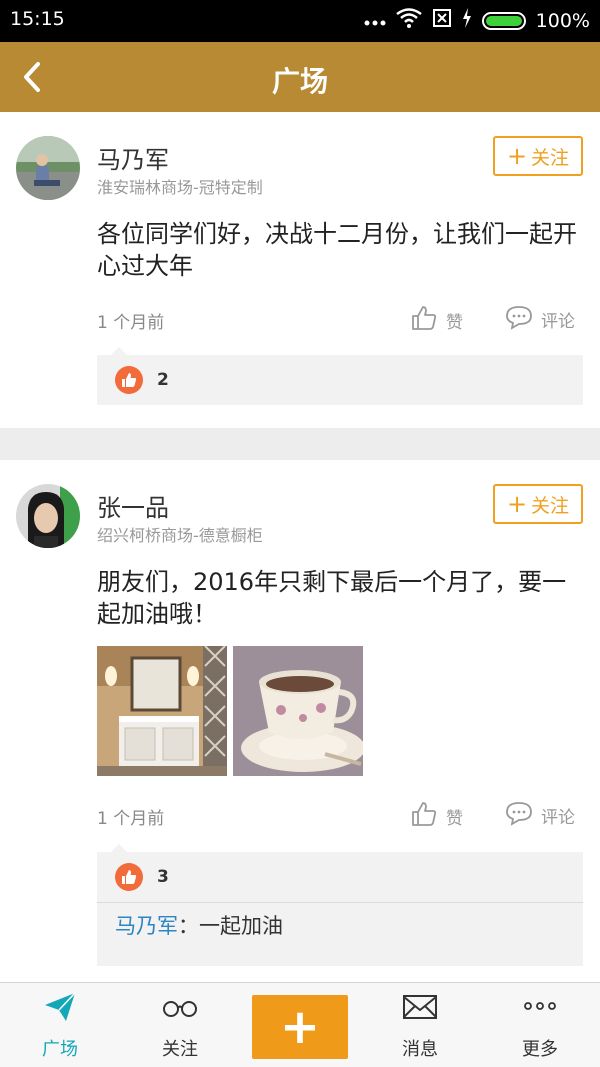  What do you see at coordinates (300, 21) in the screenshot?
I see `status-bar: 15:15 100%` at bounding box center [300, 21].